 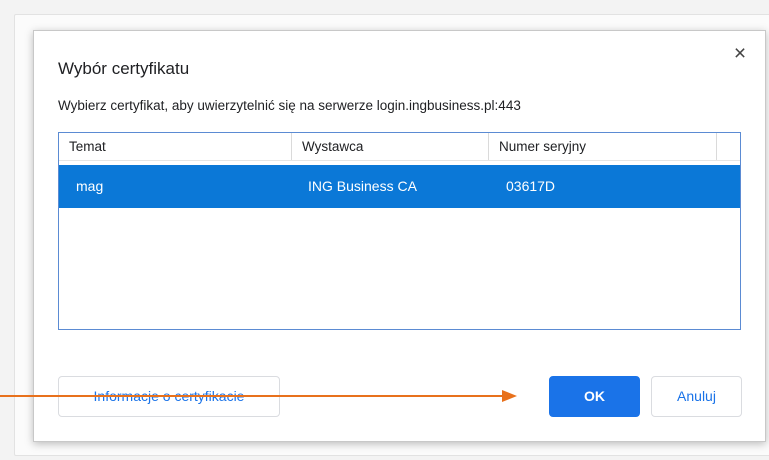 What do you see at coordinates (175, 146) in the screenshot?
I see `column-header-subject: Temat` at bounding box center [175, 146].